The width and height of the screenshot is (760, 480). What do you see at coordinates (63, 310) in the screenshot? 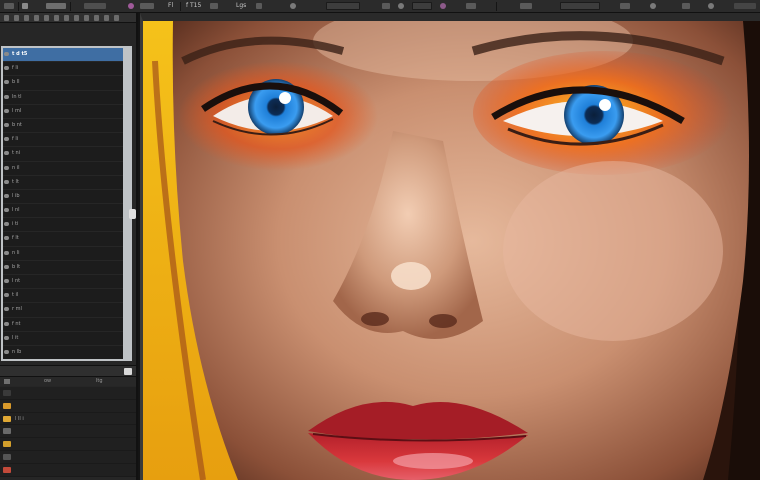
I see `layer-row: r ml` at bounding box center [63, 310].